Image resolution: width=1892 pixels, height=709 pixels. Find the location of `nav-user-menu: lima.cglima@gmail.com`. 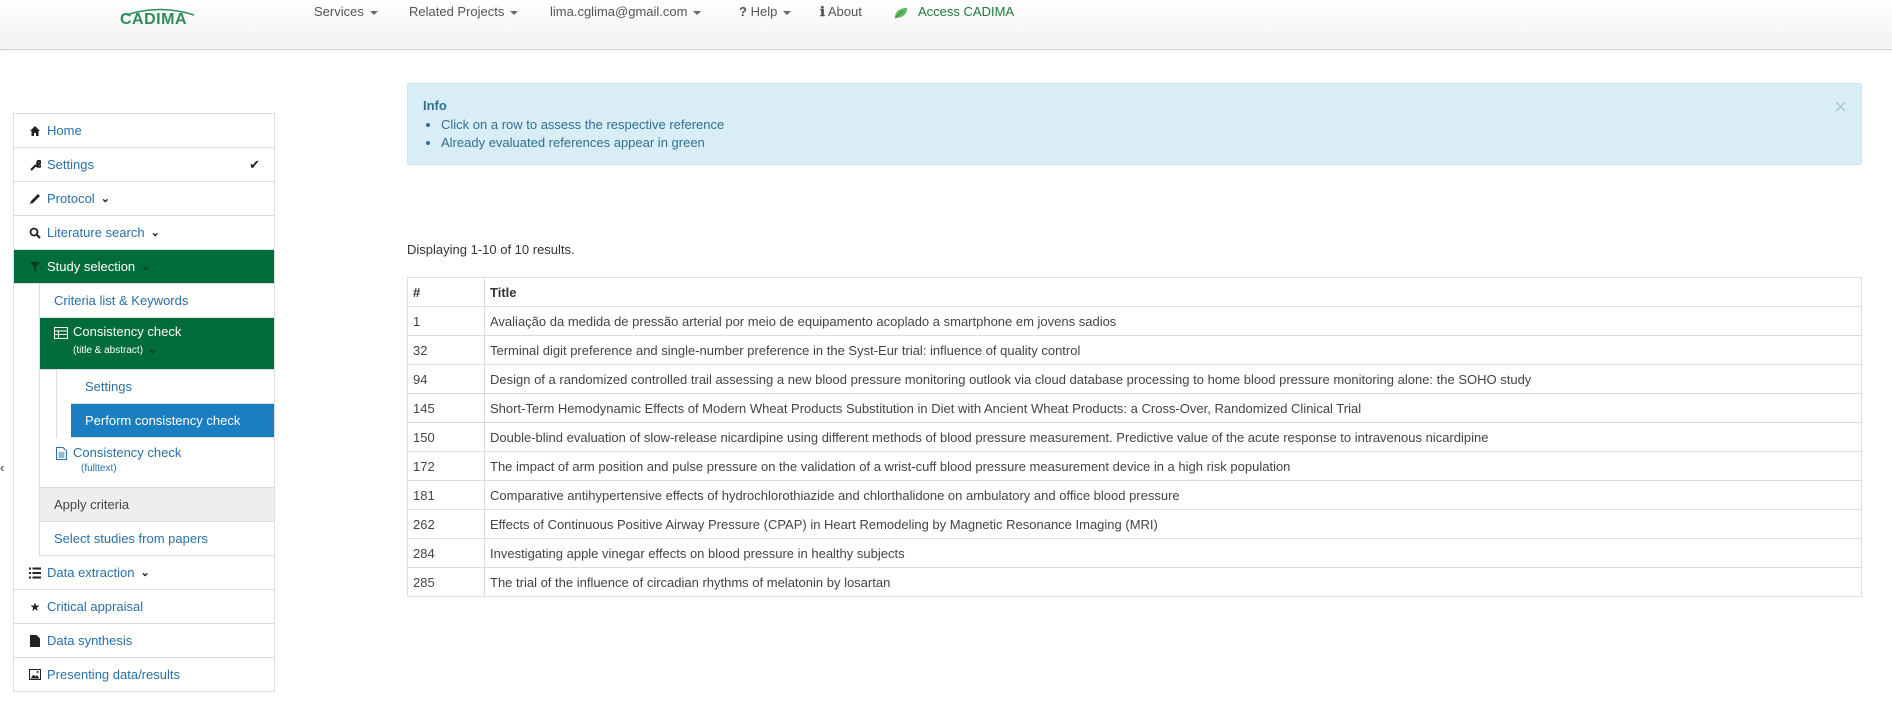

nav-user-menu: lima.cglima@gmail.com is located at coordinates (626, 11).